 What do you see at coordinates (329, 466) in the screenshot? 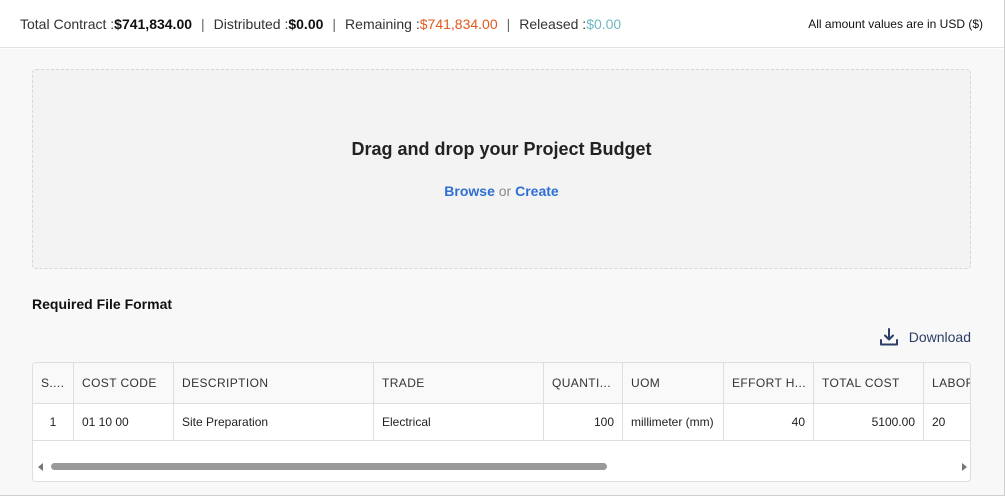
I see `scrollbar-thumb` at bounding box center [329, 466].